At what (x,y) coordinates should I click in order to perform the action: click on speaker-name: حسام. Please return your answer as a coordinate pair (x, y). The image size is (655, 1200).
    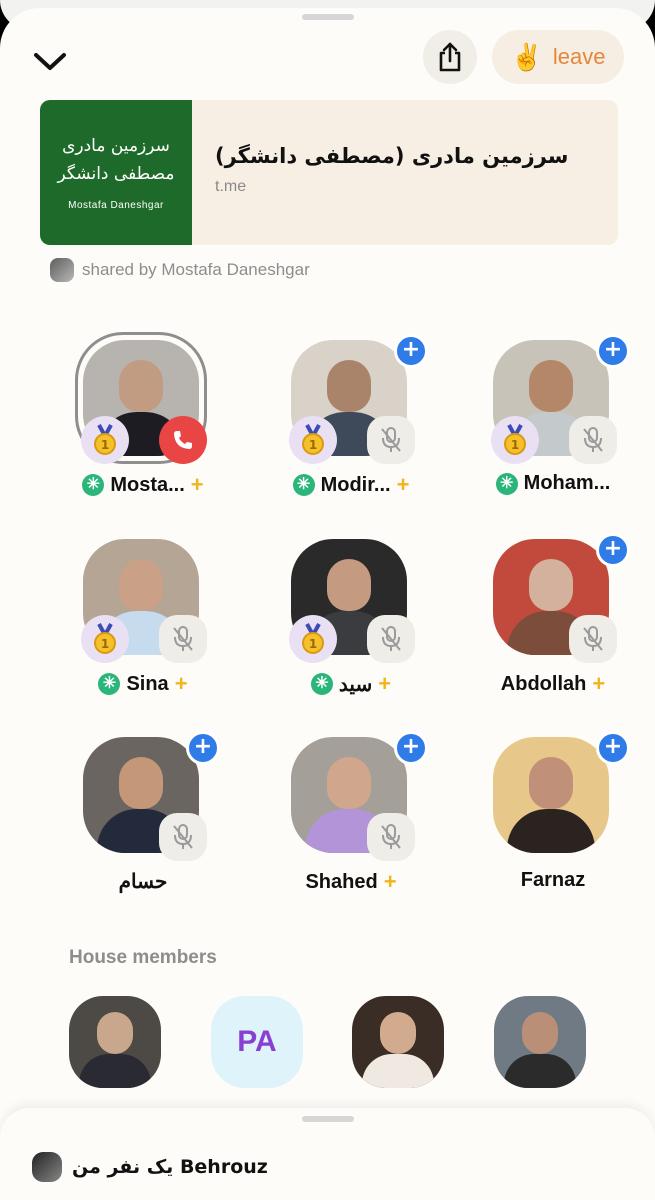
    Looking at the image, I should click on (143, 882).